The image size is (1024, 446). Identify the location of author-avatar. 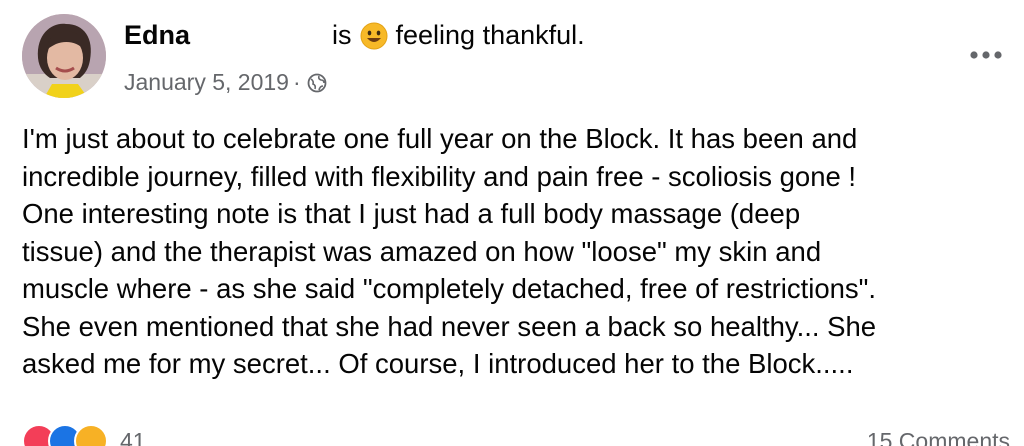
(64, 56).